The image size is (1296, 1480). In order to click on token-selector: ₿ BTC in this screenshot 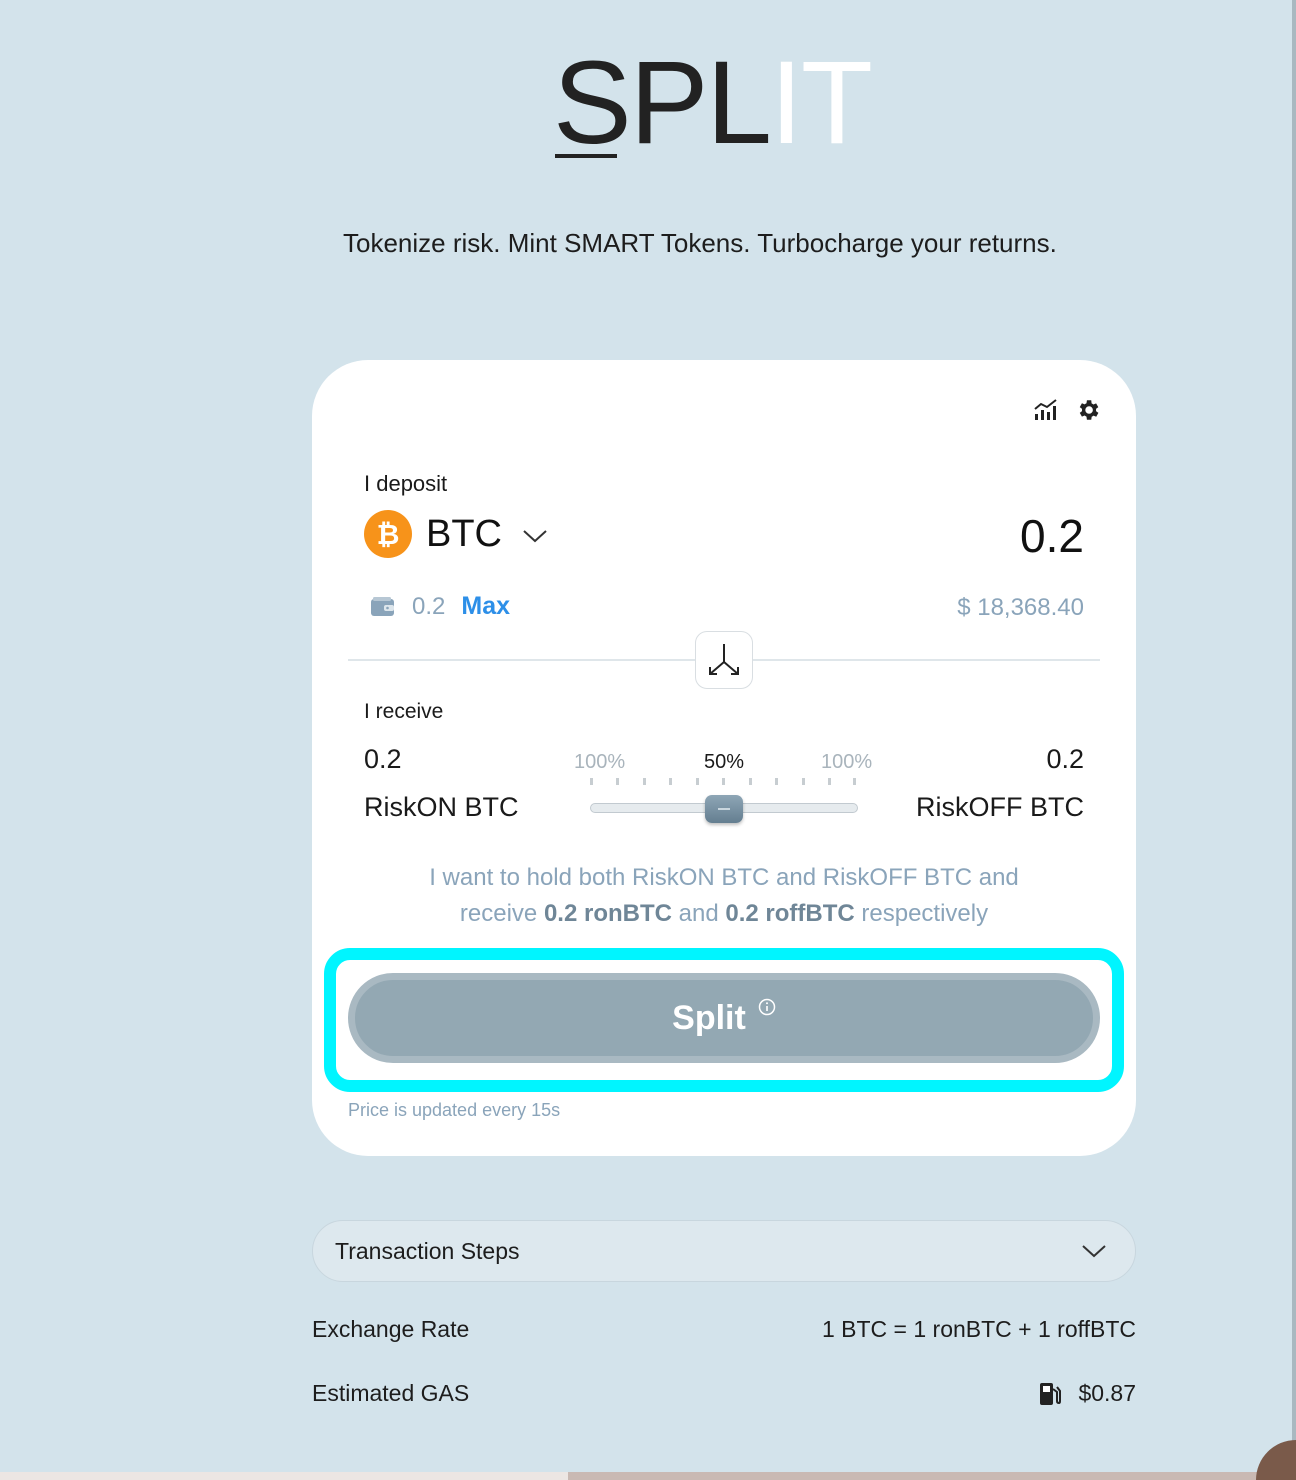, I will do `click(456, 534)`.